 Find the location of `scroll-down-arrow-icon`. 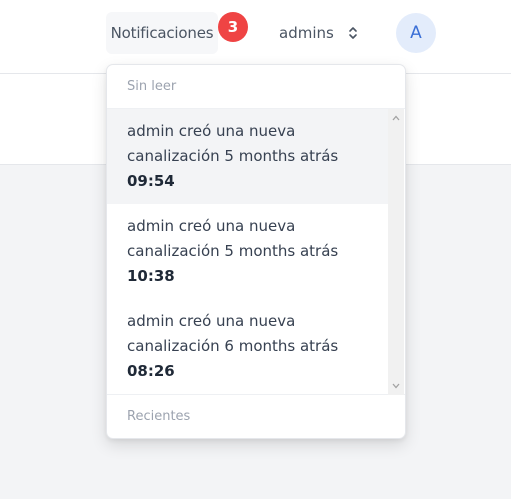

scroll-down-arrow-icon is located at coordinates (396, 386).